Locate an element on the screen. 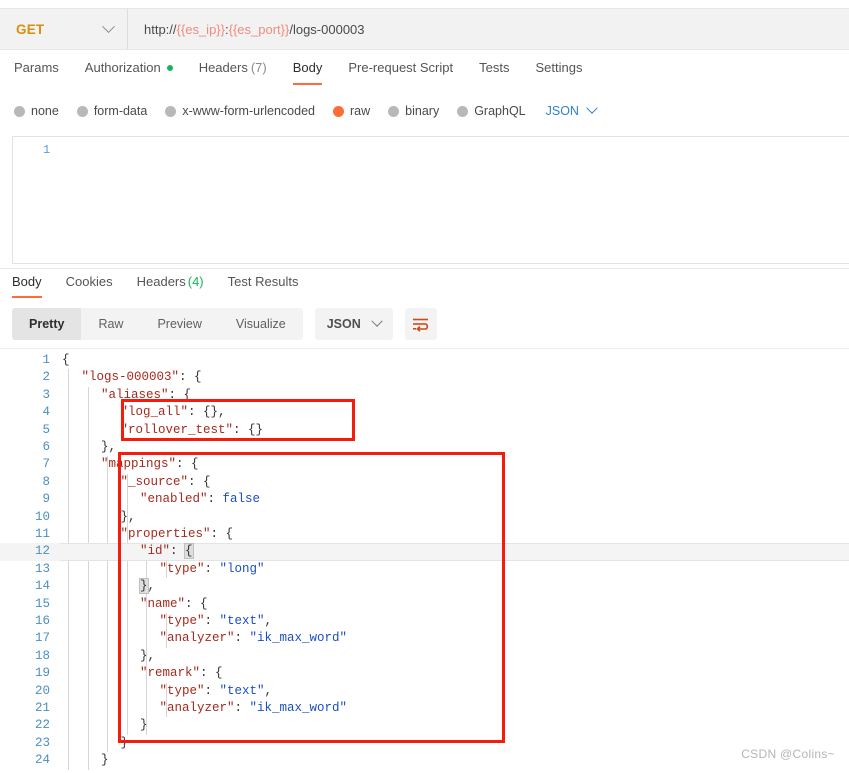  json-line: 19 "remark": { is located at coordinates (424, 673).